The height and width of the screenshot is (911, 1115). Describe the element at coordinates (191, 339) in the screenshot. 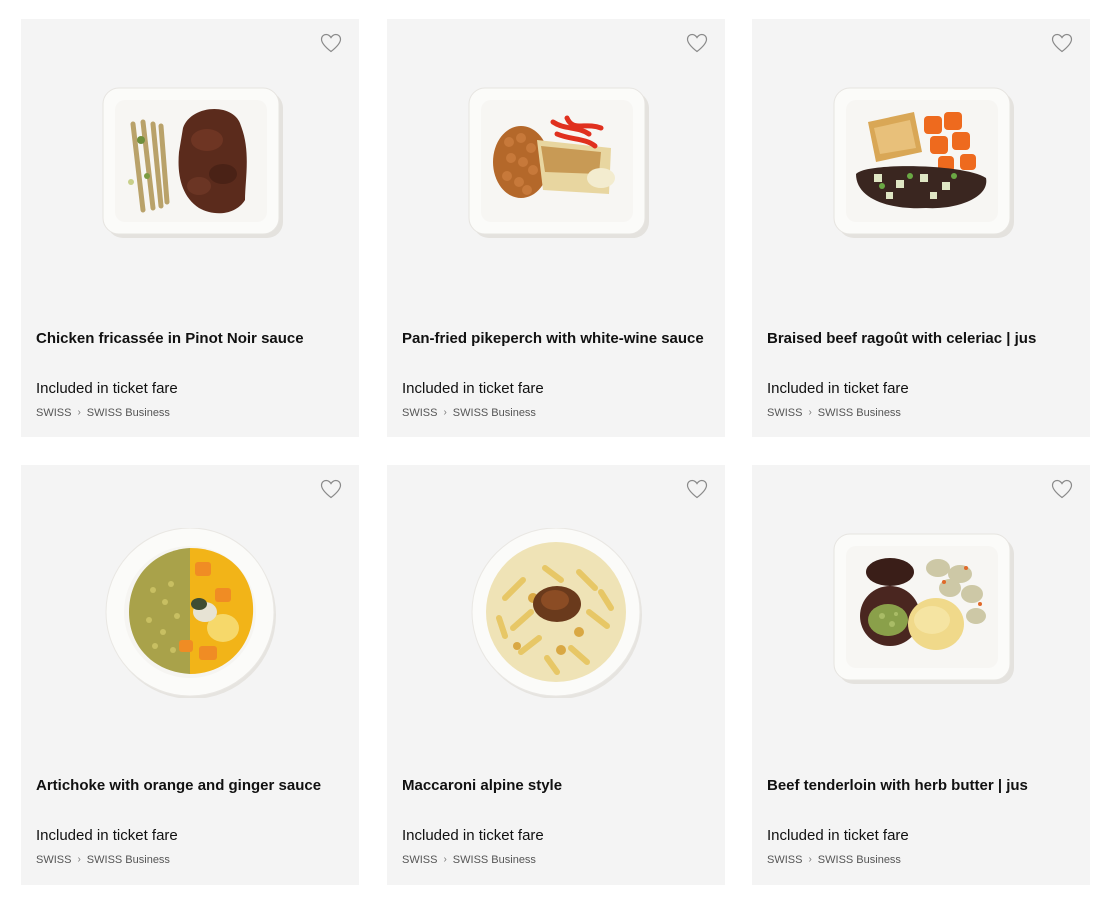

I see `product-title: Chicken fricassée in Pinot Noir sauce` at that location.